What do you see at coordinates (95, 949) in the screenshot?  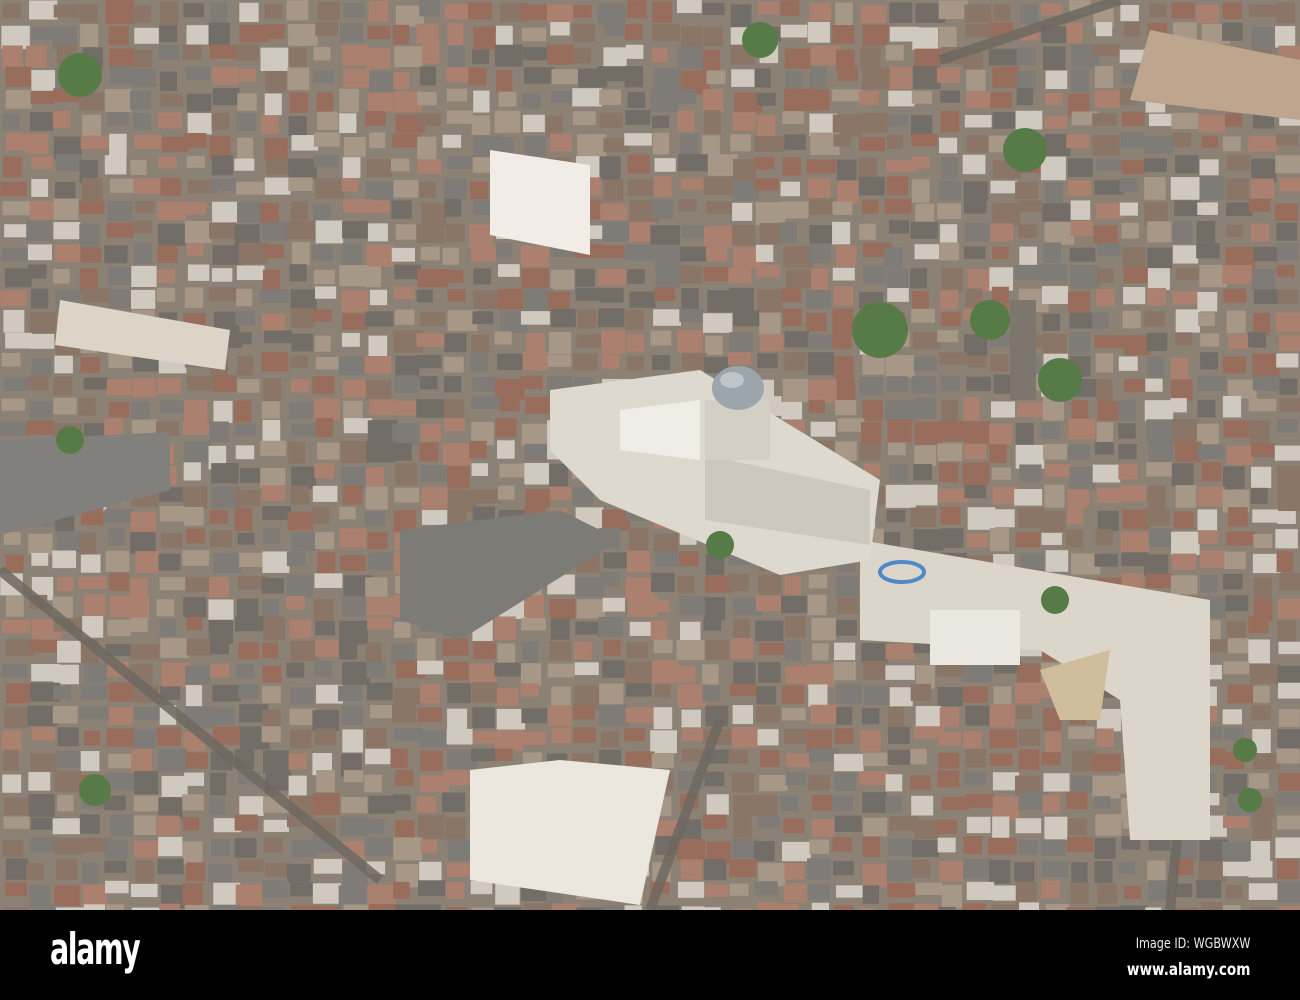 I see `alamy-logo: alamy` at bounding box center [95, 949].